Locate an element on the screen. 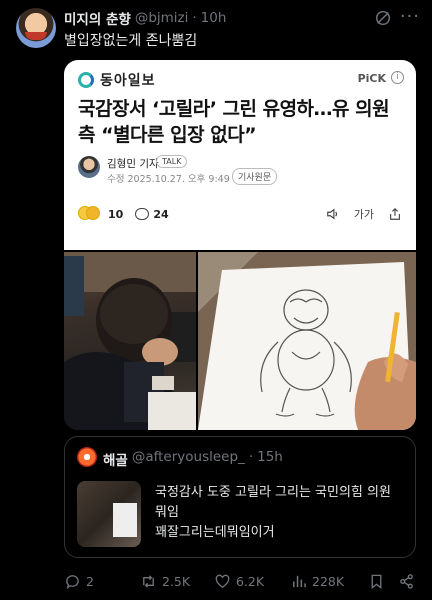 The height and width of the screenshot is (600, 432). author-handle: @bjmizi is located at coordinates (162, 18).